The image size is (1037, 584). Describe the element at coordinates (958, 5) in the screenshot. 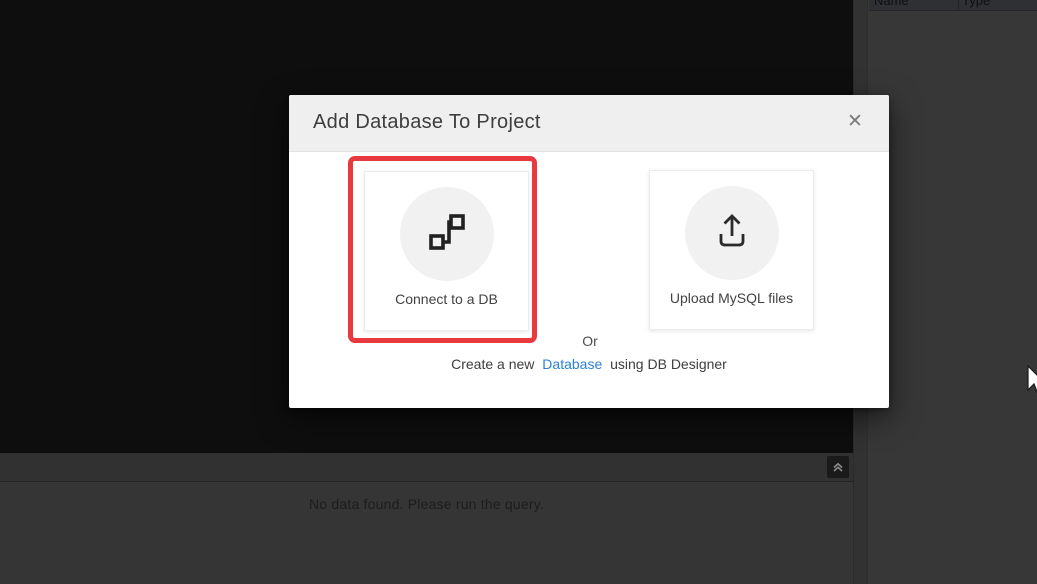

I see `column-divider` at that location.